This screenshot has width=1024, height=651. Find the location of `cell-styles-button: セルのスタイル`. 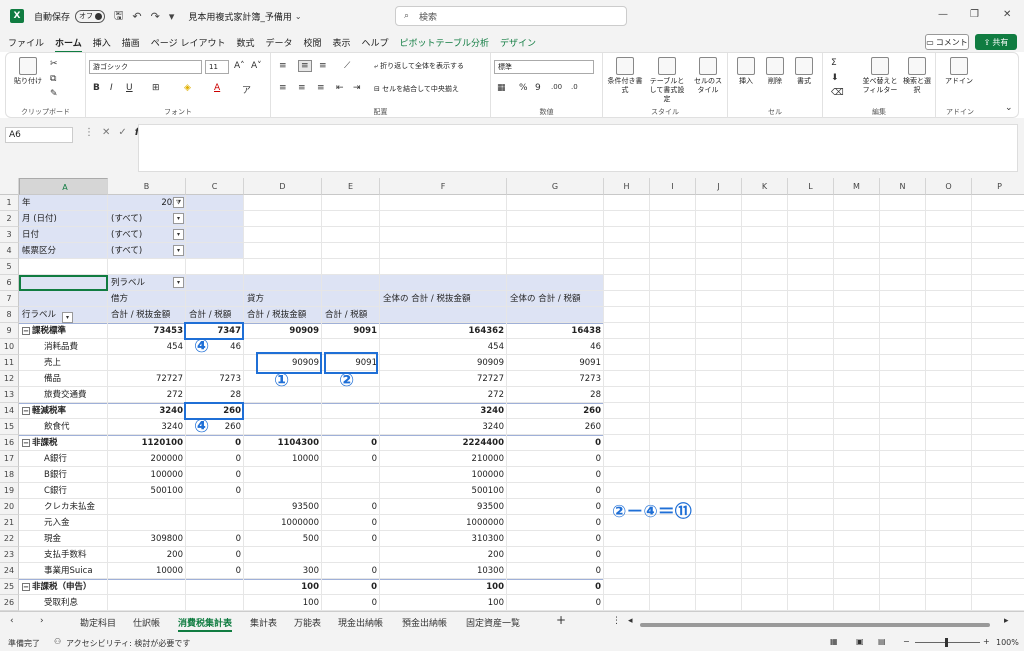

cell-styles-button: セルのスタイル is located at coordinates (708, 76).